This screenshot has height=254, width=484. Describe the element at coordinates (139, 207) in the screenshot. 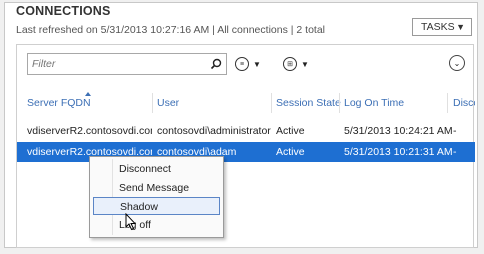

I see `menu-item-label: Shadow` at that location.